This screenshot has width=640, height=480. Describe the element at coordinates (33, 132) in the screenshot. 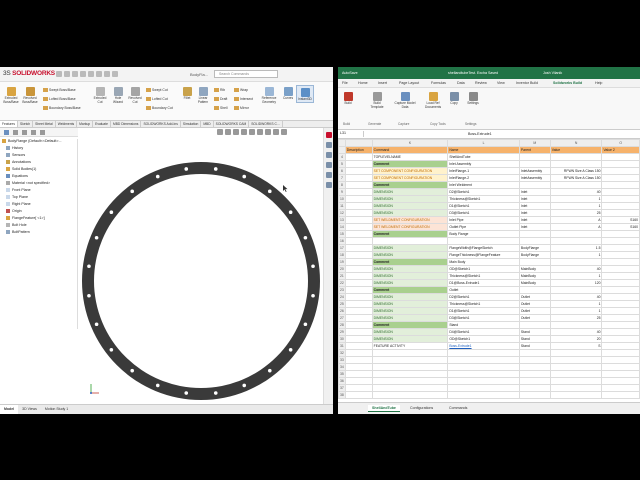

I see `dimxpert-tab-icon` at that location.